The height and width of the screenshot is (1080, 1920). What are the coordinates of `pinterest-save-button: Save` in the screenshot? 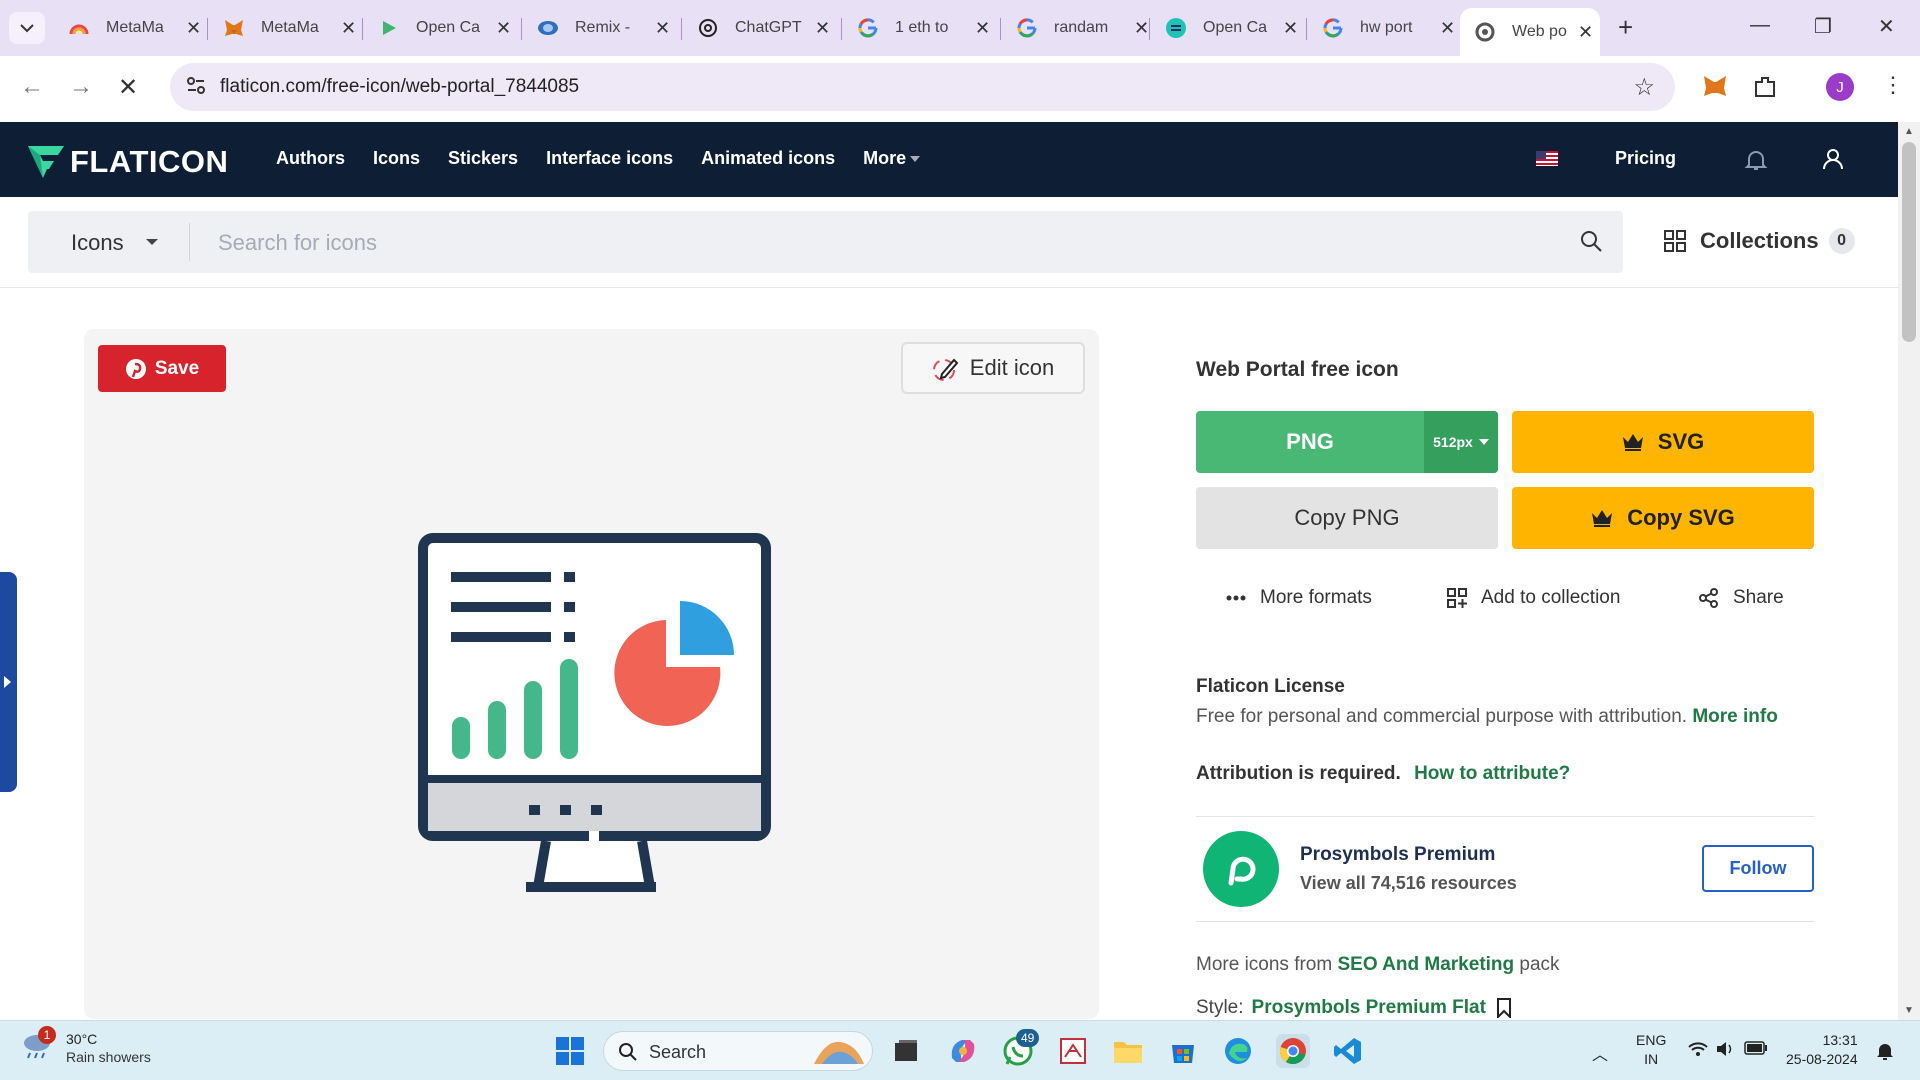 It's located at (162, 368).